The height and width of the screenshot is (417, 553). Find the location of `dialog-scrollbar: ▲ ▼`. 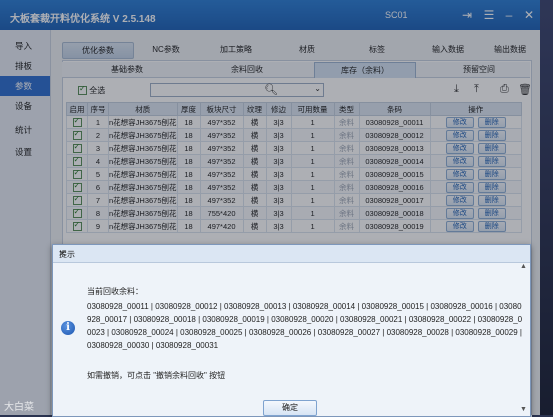

dialog-scrollbar: ▲ ▼ is located at coordinates (523, 338).